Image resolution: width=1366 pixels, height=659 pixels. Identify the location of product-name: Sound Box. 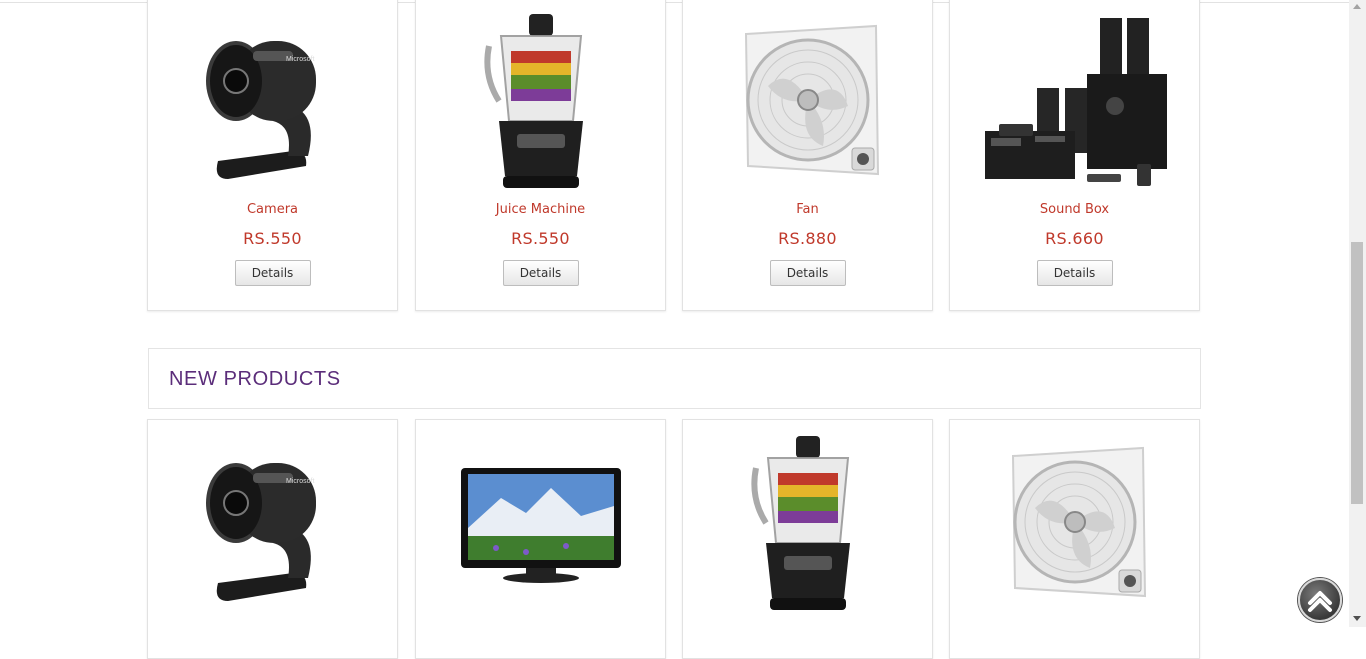
(1074, 209).